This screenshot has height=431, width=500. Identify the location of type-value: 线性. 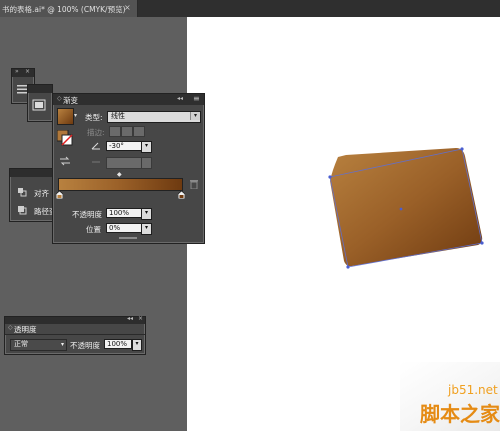
(118, 116).